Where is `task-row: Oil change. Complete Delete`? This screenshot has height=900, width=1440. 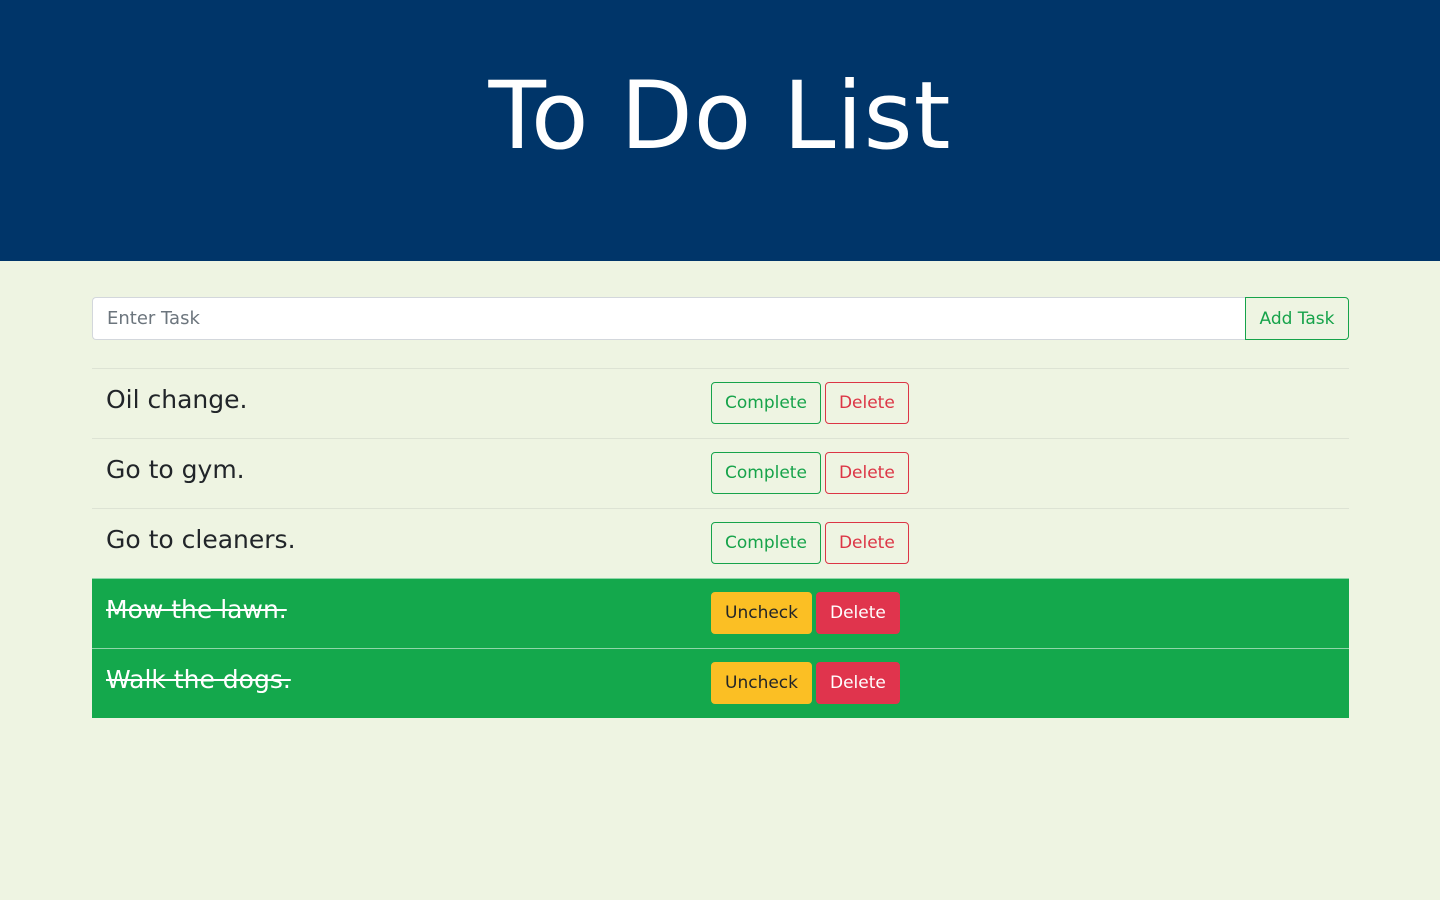
task-row: Oil change. Complete Delete is located at coordinates (720, 403).